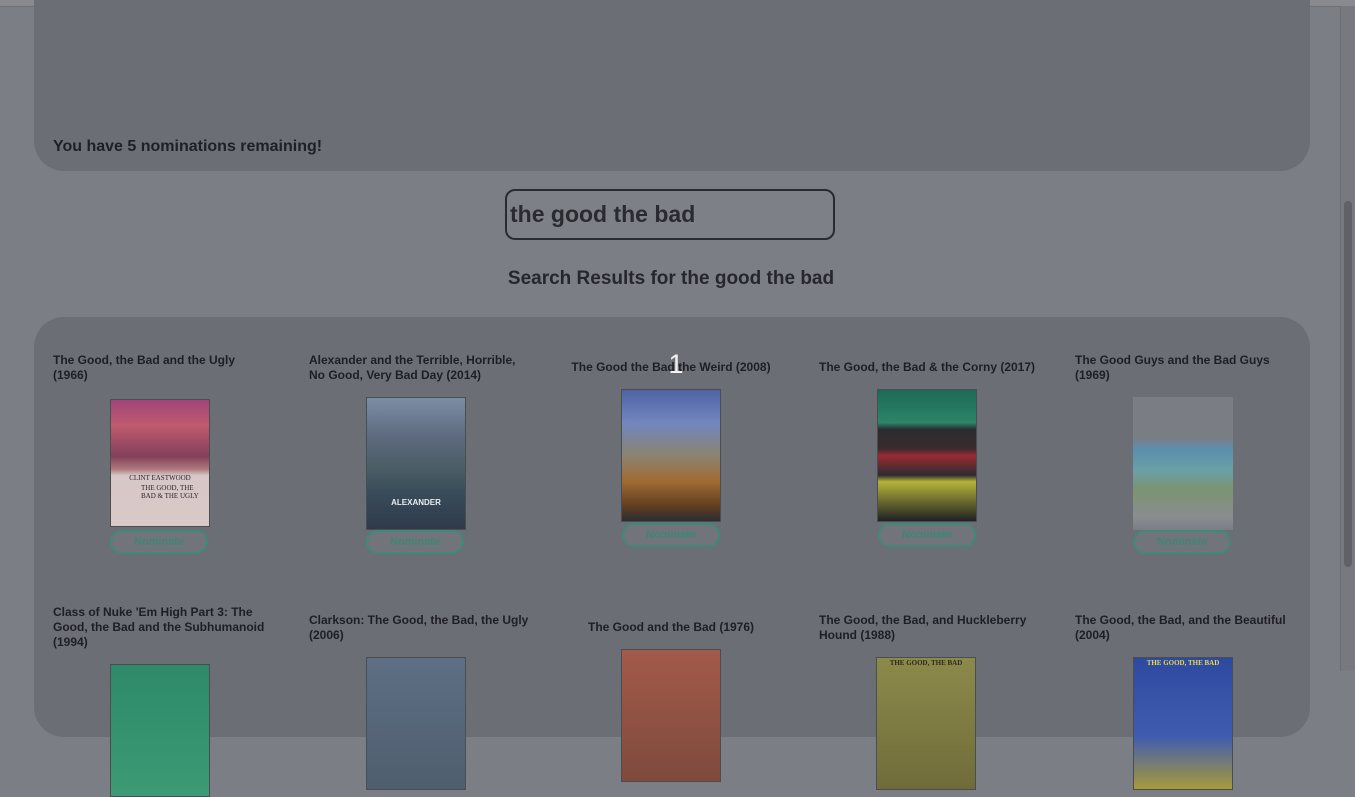 Image resolution: width=1355 pixels, height=797 pixels. Describe the element at coordinates (670, 214) in the screenshot. I see `search-input` at that location.